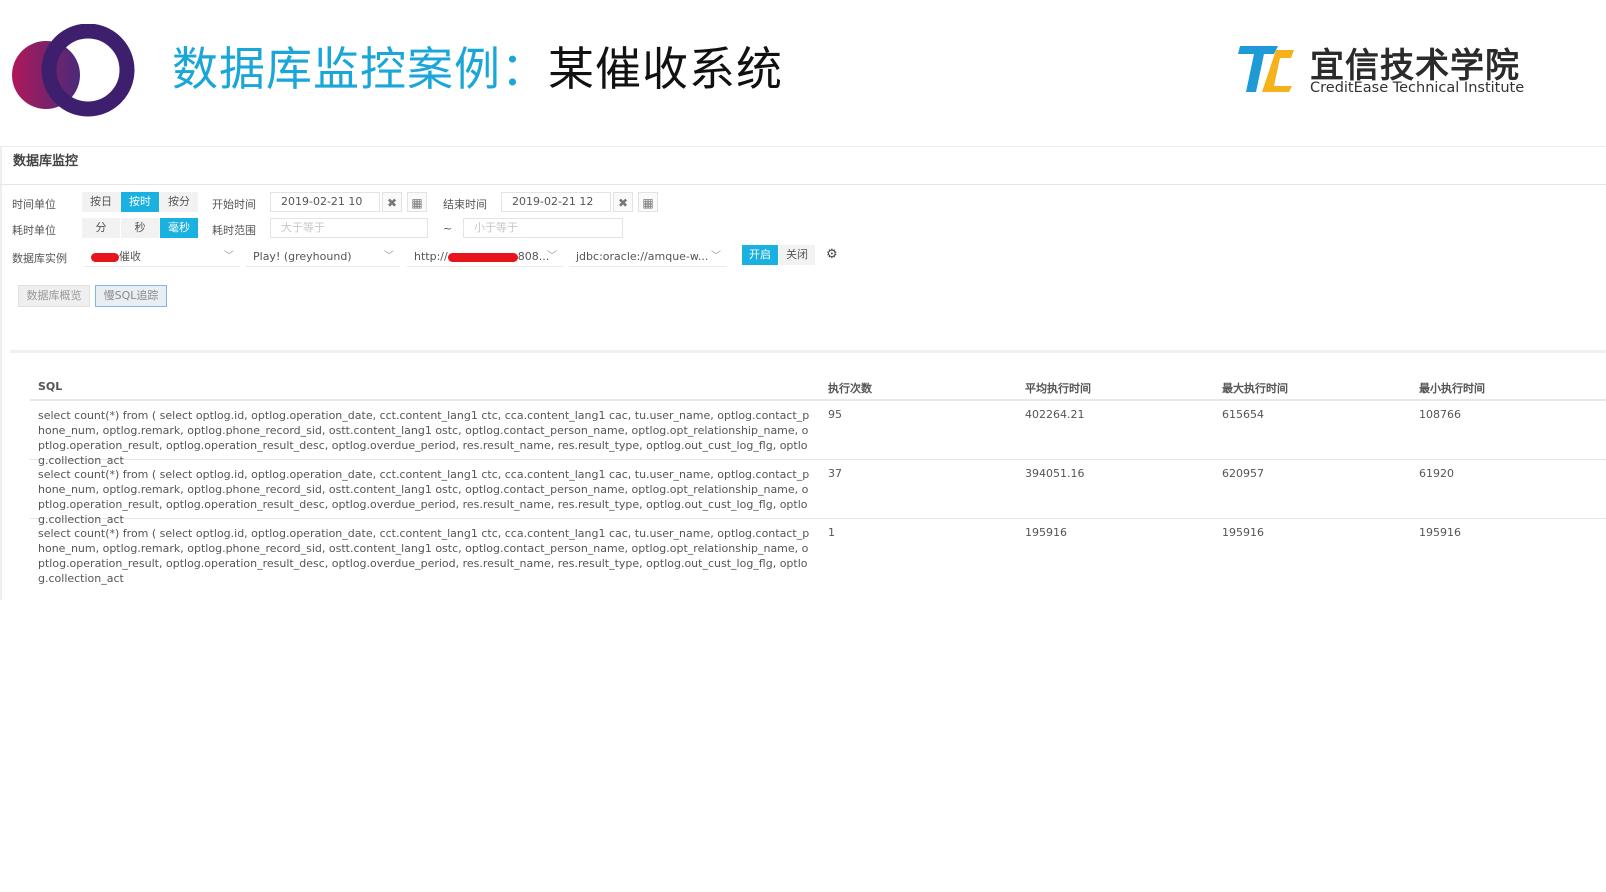 This screenshot has height=892, width=1606. Describe the element at coordinates (543, 228) in the screenshot. I see `duration-max-input: 小于等于` at that location.